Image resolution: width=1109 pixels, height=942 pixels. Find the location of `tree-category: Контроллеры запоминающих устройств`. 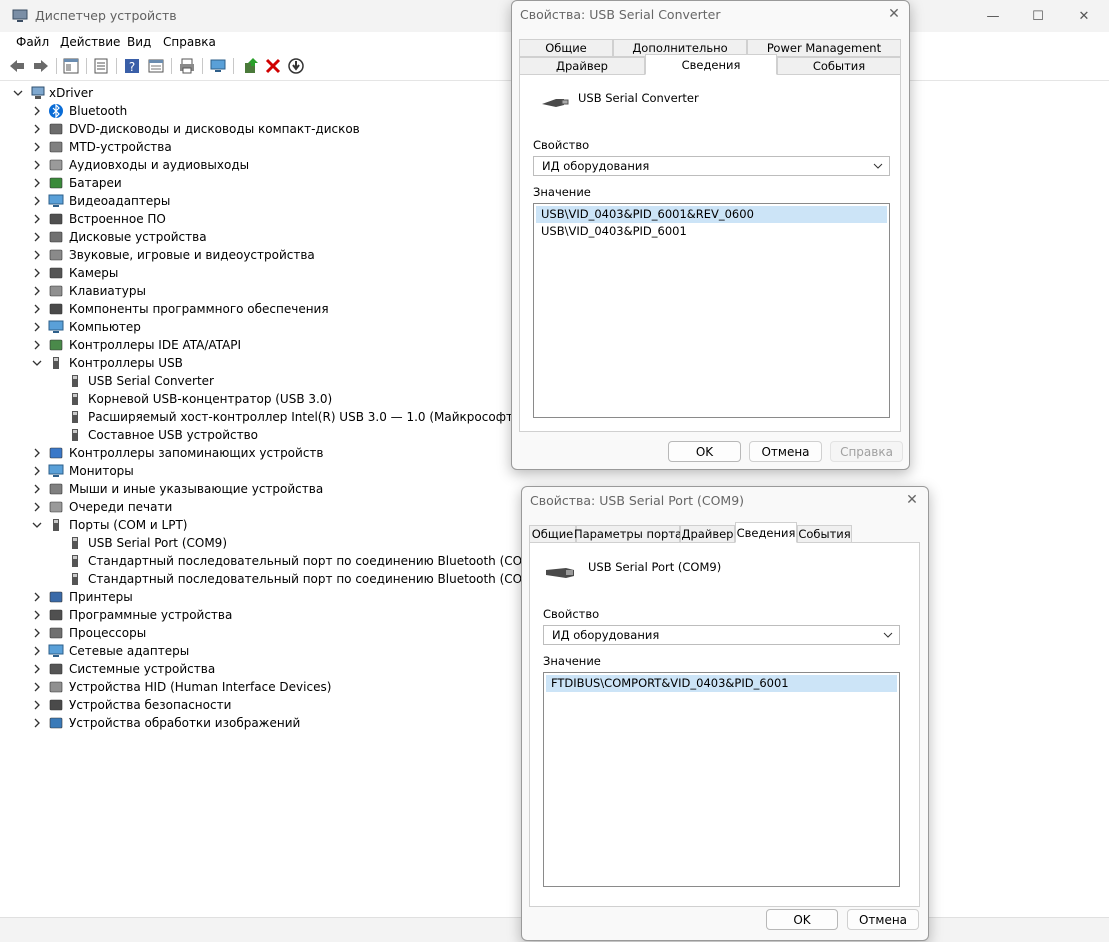

tree-category: Контроллеры запоминающих устройств is located at coordinates (260, 453).